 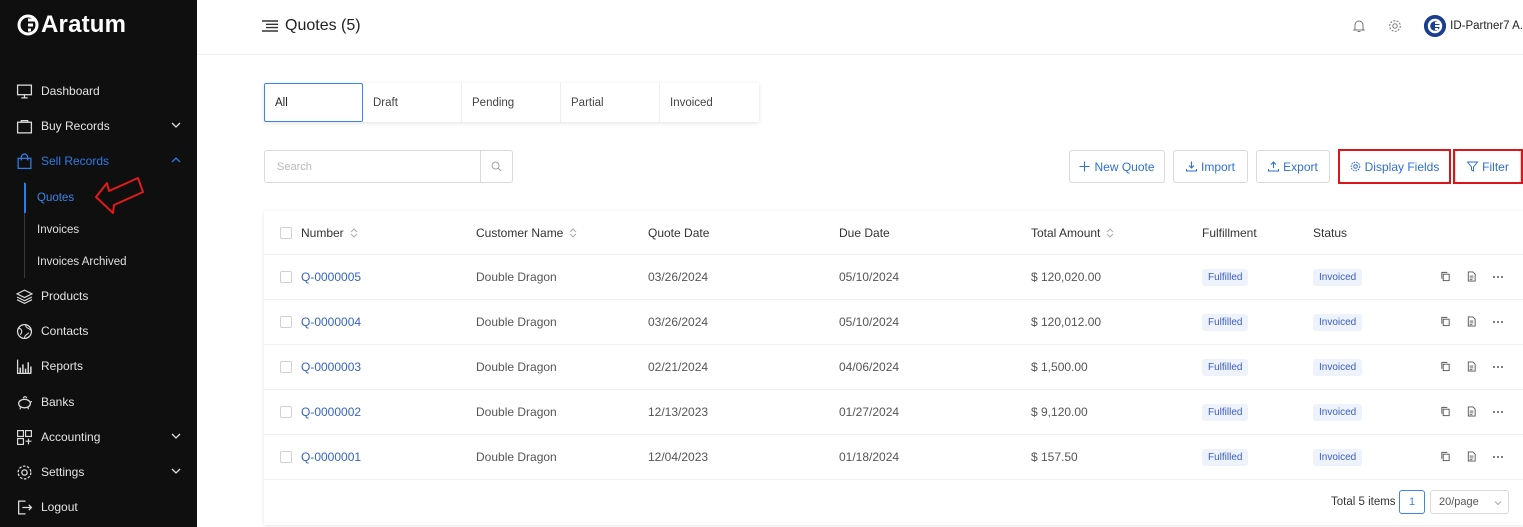 I want to click on new-quote-label: New Quote, so click(x=1124, y=166).